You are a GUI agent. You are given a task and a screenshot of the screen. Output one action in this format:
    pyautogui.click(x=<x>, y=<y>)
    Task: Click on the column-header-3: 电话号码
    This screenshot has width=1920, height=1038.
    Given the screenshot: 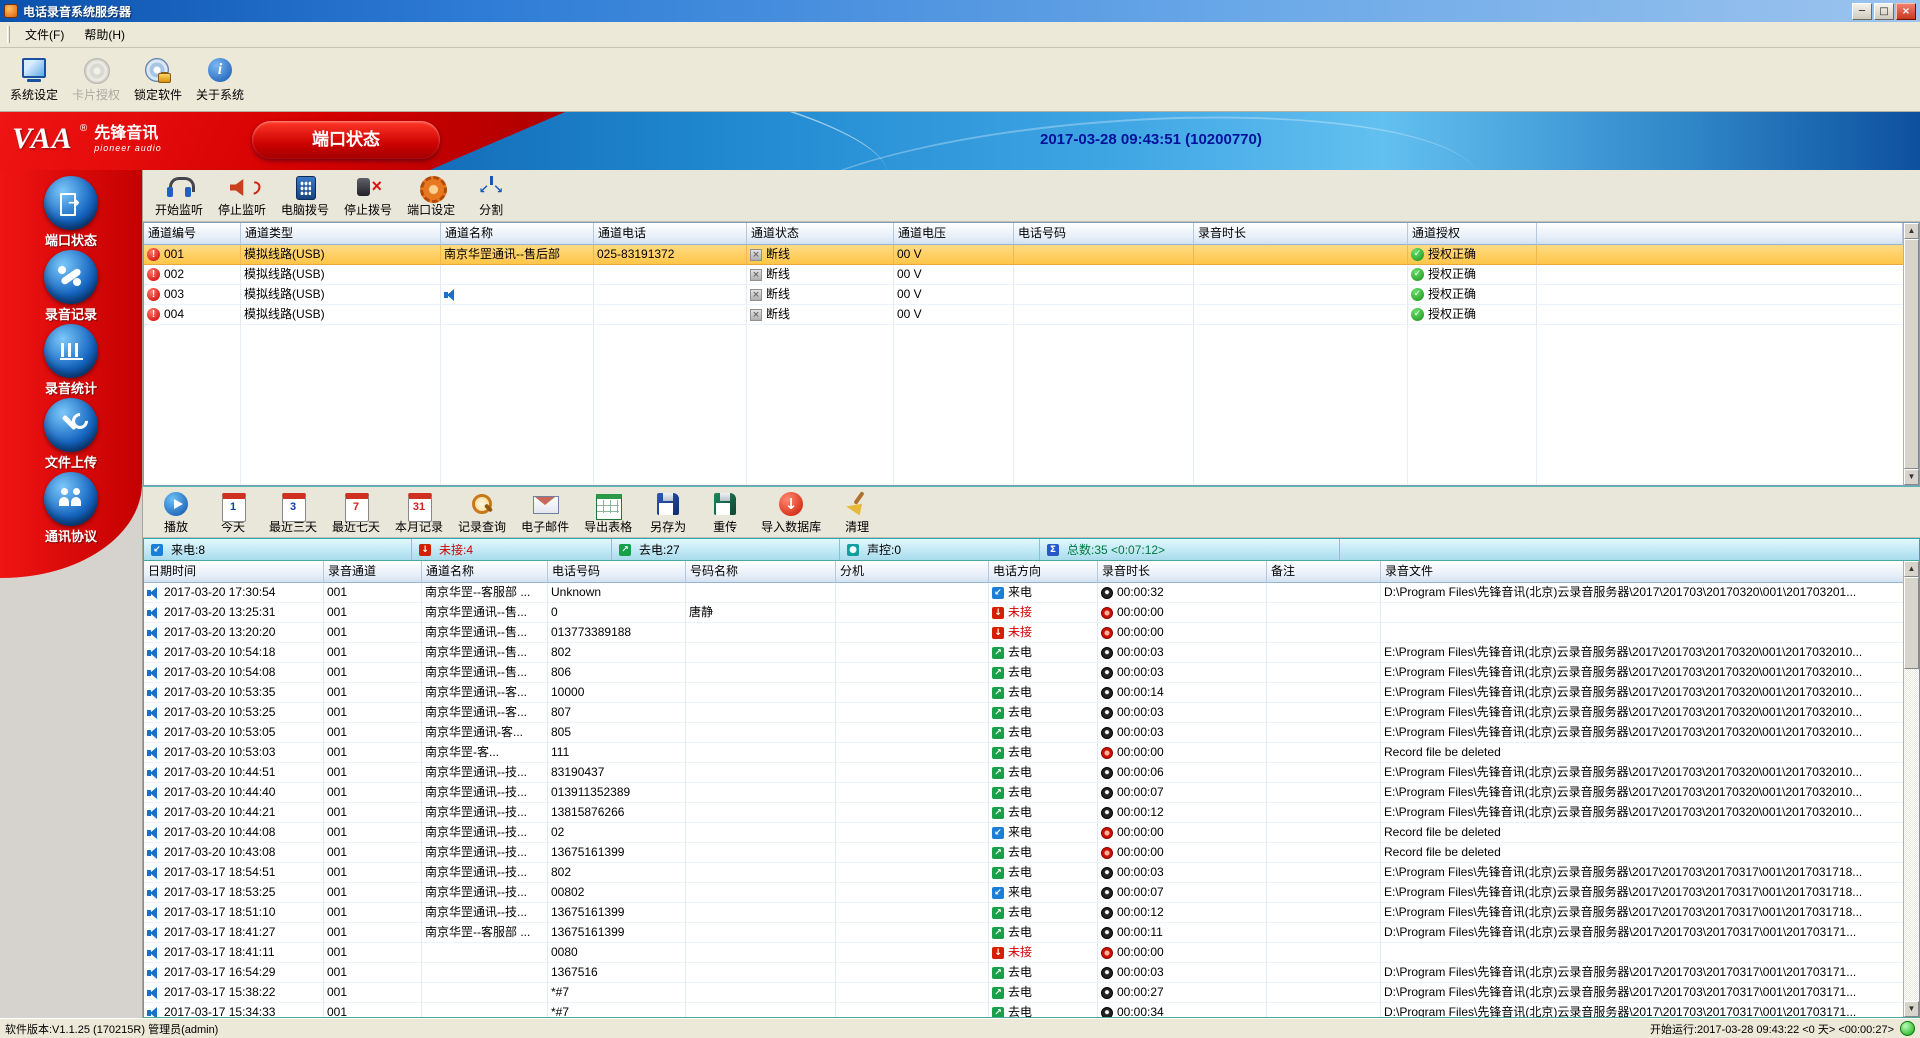 What is the action you would take?
    pyautogui.click(x=617, y=572)
    